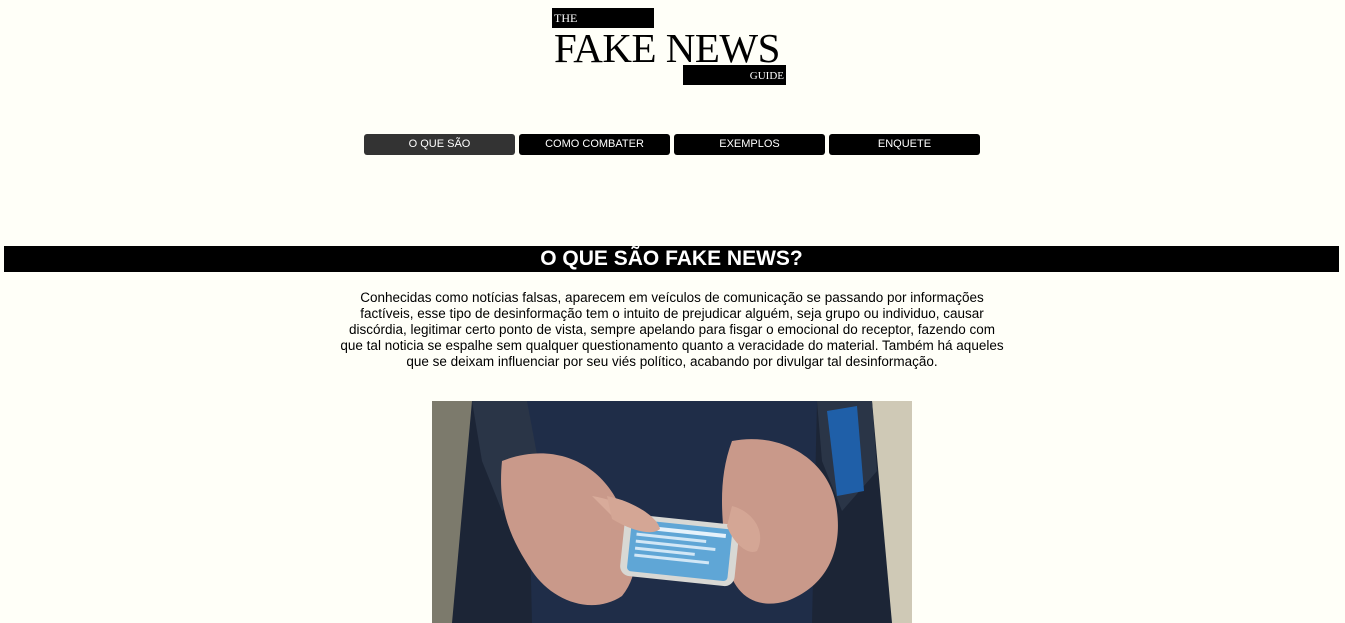  Describe the element at coordinates (734, 75) in the screenshot. I see `logo-guide: GUIDE` at that location.